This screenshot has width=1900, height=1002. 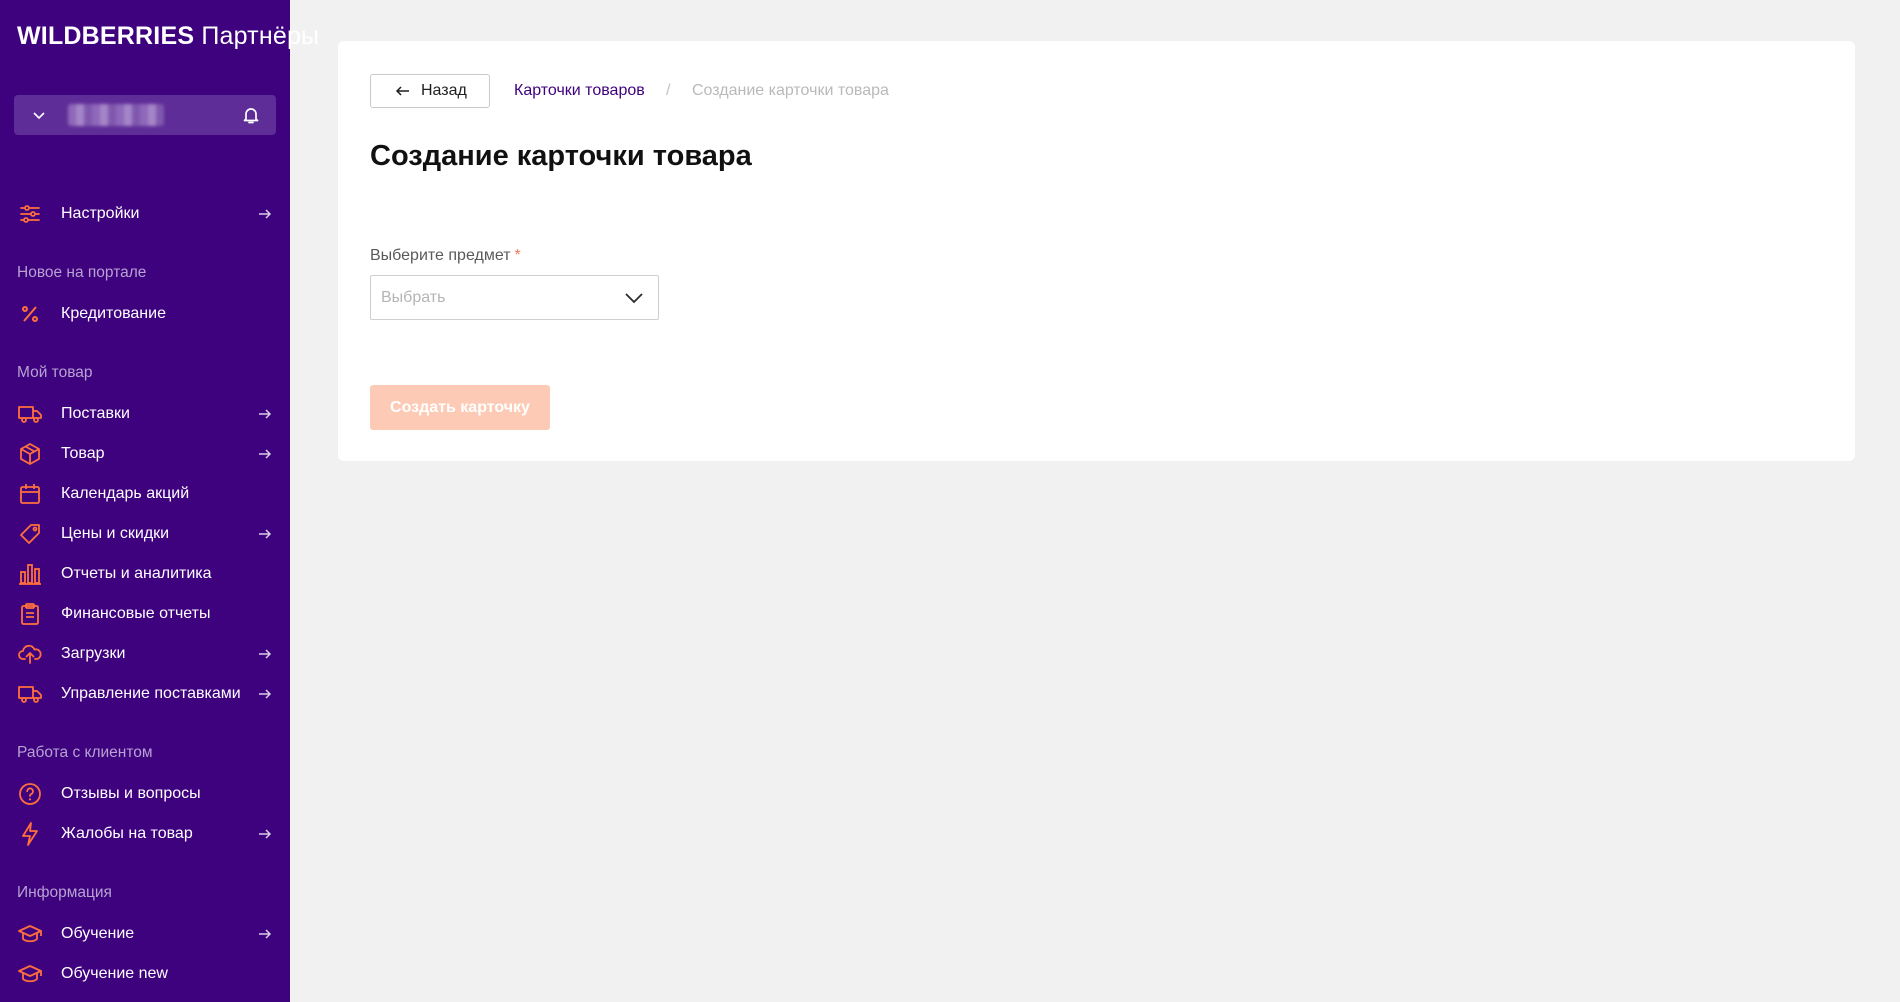 I want to click on sidebar-item-label: Загрузки, so click(x=93, y=653).